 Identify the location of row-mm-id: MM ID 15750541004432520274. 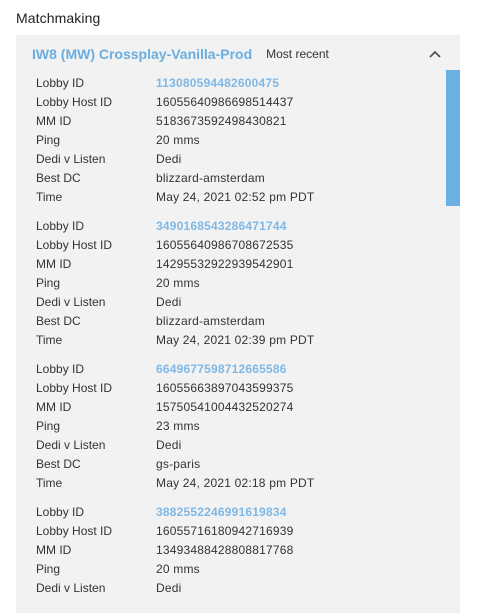
(231, 406).